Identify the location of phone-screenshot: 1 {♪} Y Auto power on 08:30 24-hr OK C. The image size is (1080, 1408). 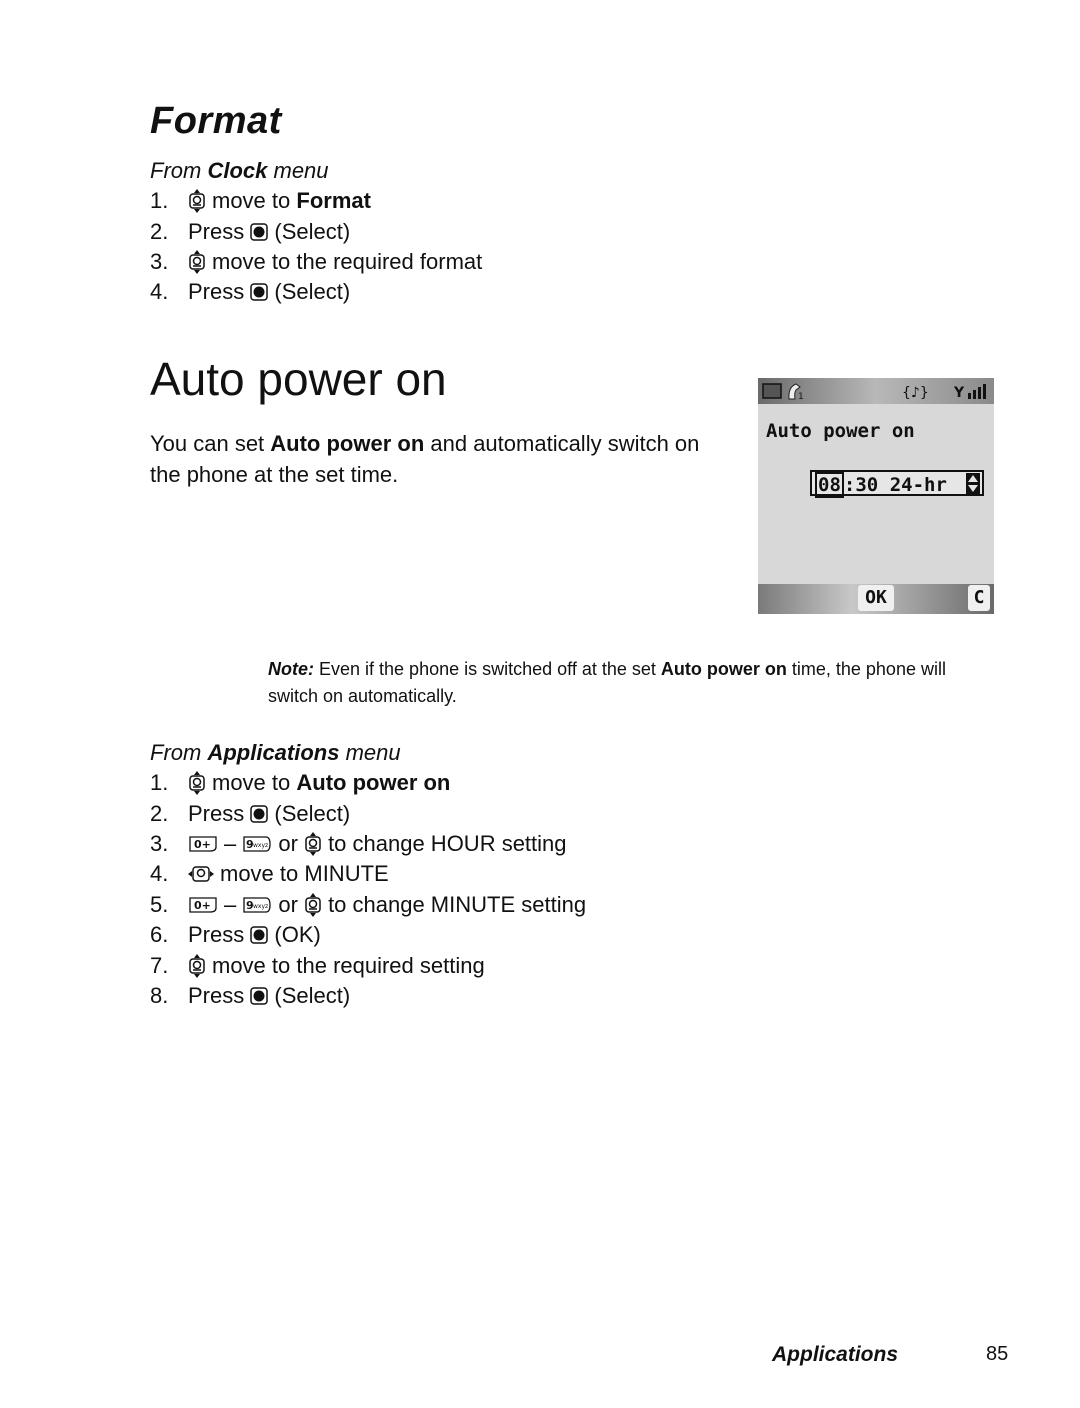
(876, 496).